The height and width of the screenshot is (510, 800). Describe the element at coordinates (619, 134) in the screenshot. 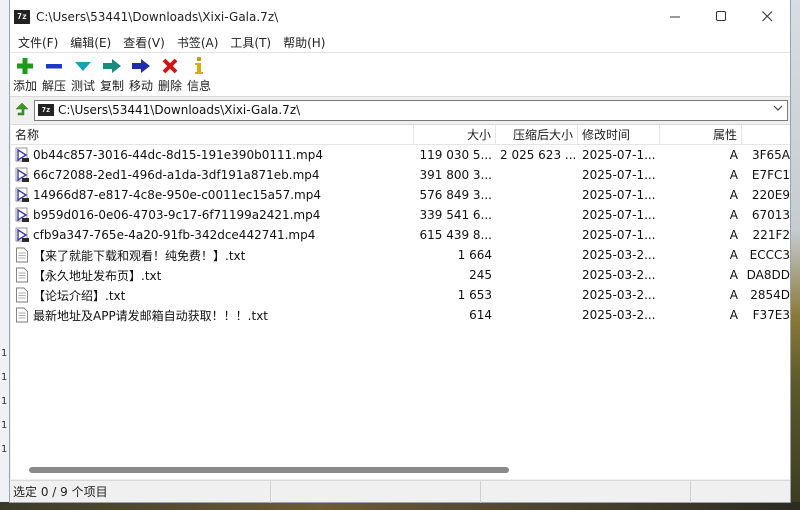

I see `column-header-modified: 修改时间` at that location.